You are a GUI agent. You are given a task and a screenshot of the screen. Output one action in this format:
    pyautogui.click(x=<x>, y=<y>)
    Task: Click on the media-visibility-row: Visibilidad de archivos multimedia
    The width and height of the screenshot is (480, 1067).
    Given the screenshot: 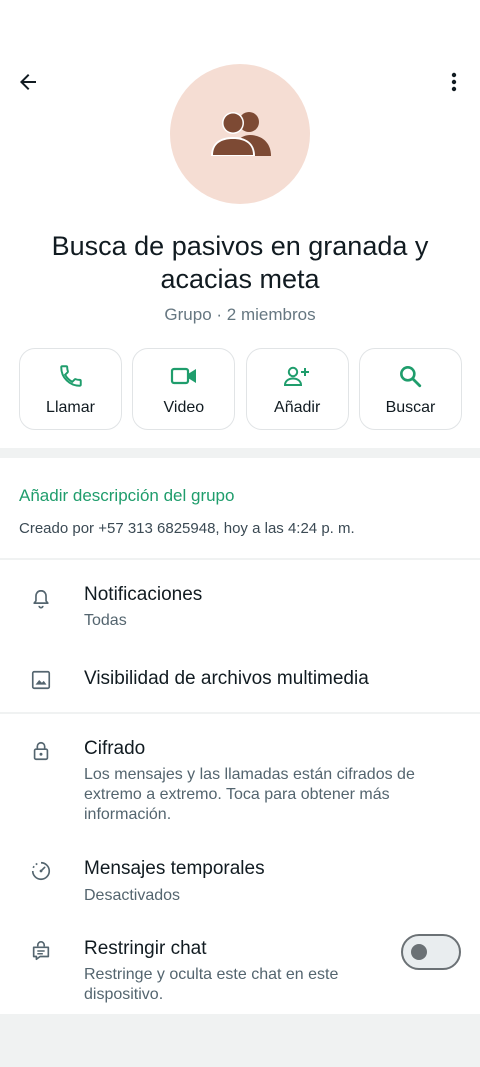 What is the action you would take?
    pyautogui.click(x=240, y=680)
    